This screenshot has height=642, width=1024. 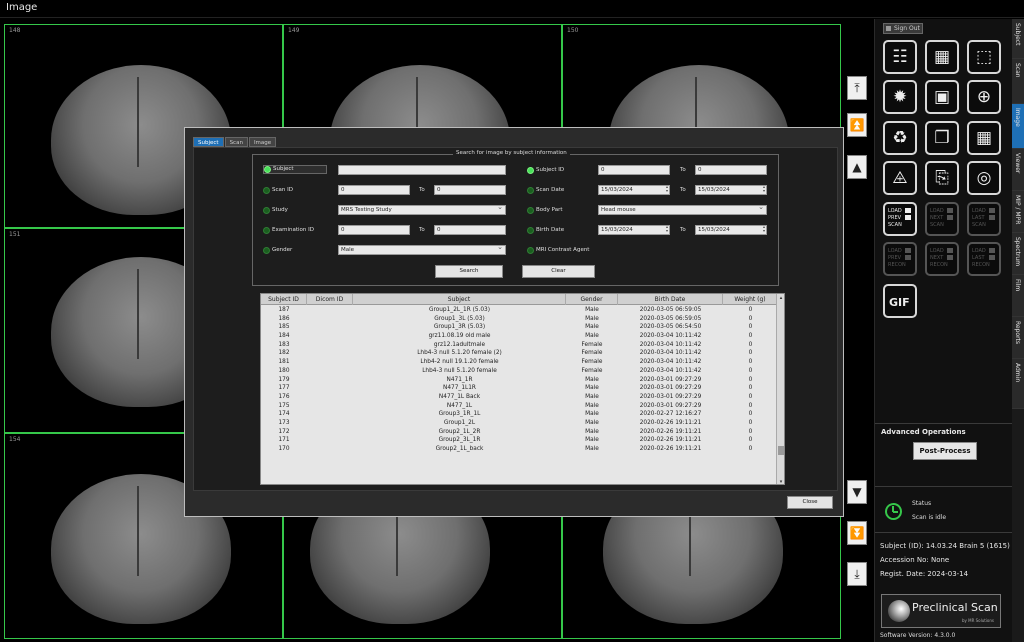 What do you see at coordinates (634, 170) in the screenshot?
I see `subject-id-from-input: 0` at bounding box center [634, 170].